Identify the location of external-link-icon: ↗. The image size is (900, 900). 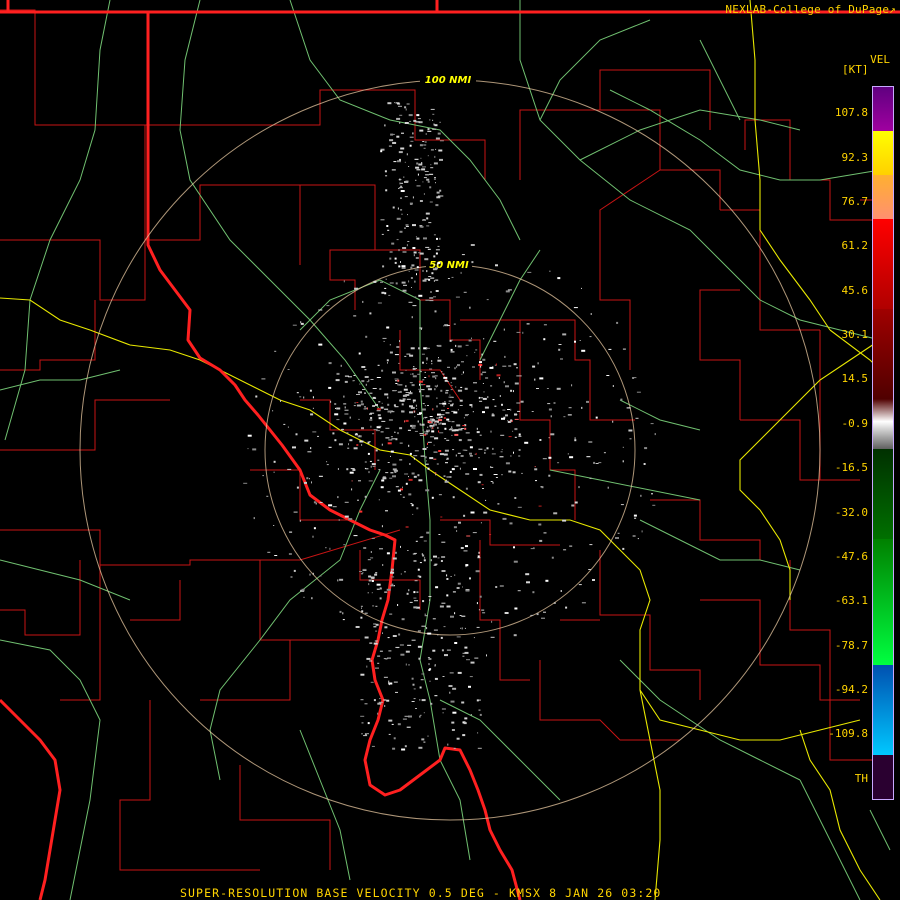
(892, 9).